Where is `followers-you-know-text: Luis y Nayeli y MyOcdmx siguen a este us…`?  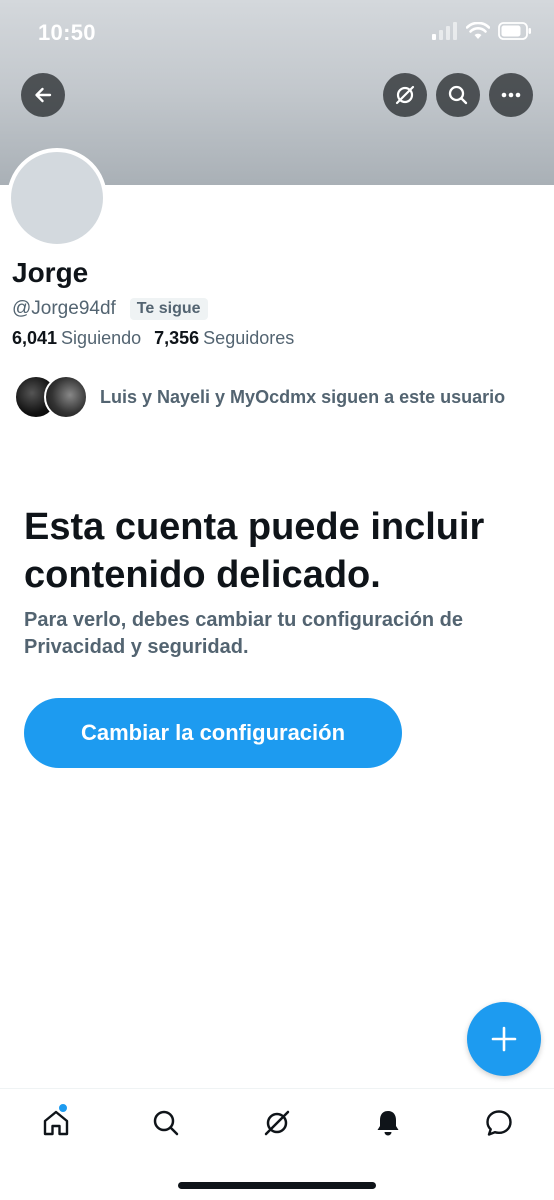
followers-you-know-text: Luis y Nayeli y MyOcdmx siguen a este us… is located at coordinates (303, 396).